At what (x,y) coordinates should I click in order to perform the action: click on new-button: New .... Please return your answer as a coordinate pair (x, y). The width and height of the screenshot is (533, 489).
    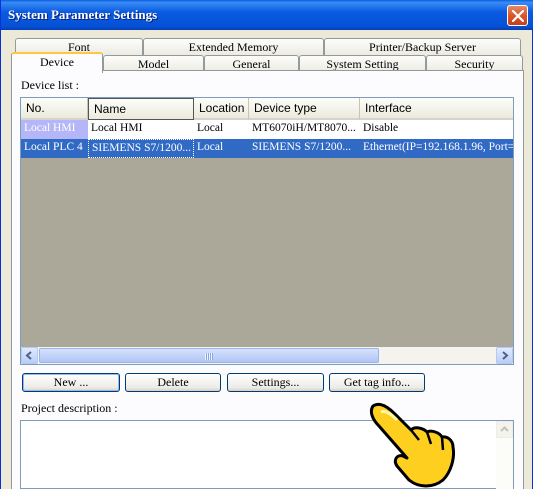
    Looking at the image, I should click on (71, 382).